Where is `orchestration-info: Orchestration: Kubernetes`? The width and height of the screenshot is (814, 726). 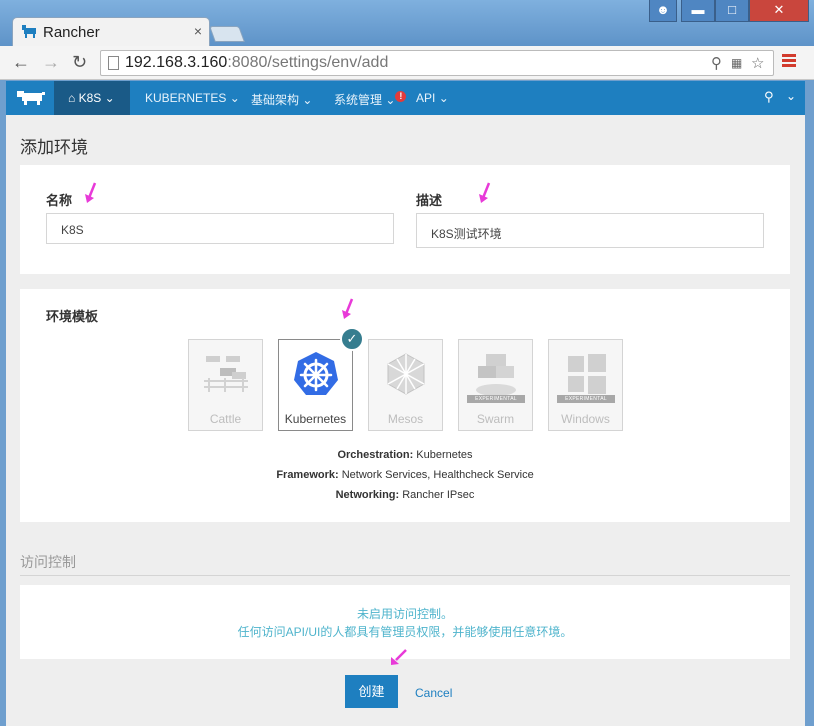
orchestration-info: Orchestration: Kubernetes is located at coordinates (405, 455).